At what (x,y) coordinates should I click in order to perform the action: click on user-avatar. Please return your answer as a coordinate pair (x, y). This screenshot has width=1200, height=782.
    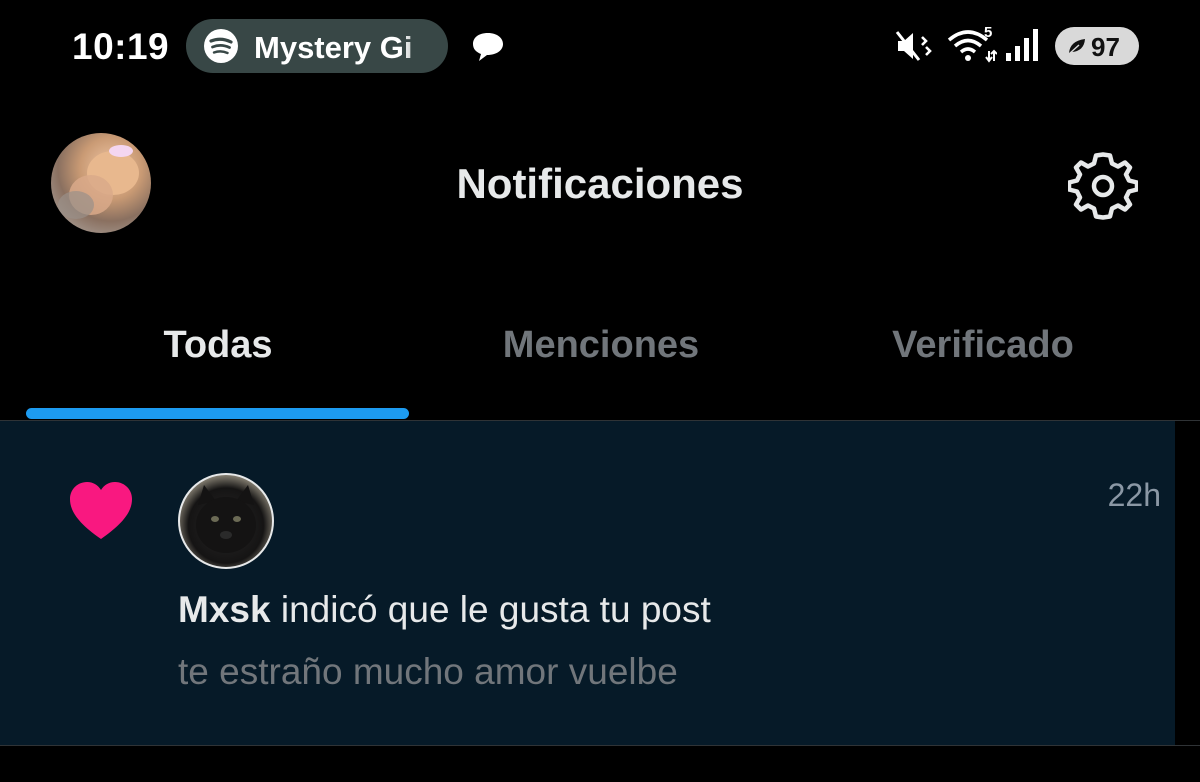
    Looking at the image, I should click on (226, 521).